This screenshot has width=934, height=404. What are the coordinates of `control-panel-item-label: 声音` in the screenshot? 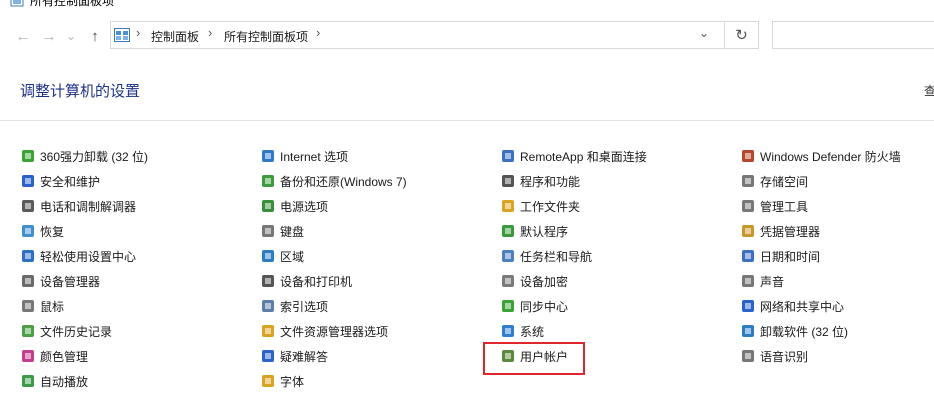 It's located at (772, 281).